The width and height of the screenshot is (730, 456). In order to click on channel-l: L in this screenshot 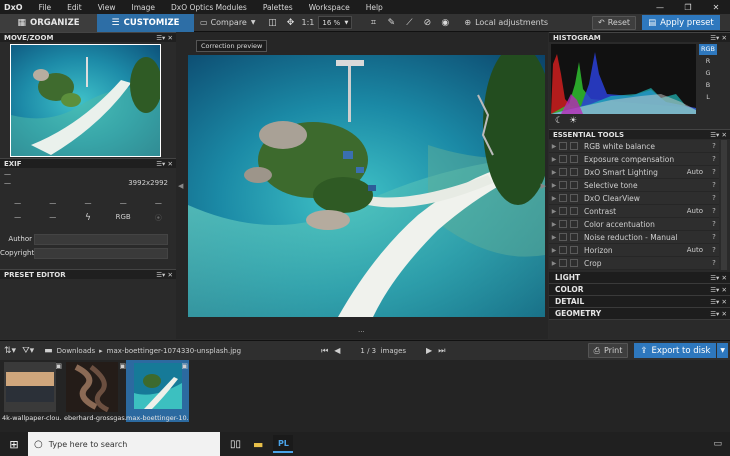, I will do `click(708, 97)`.